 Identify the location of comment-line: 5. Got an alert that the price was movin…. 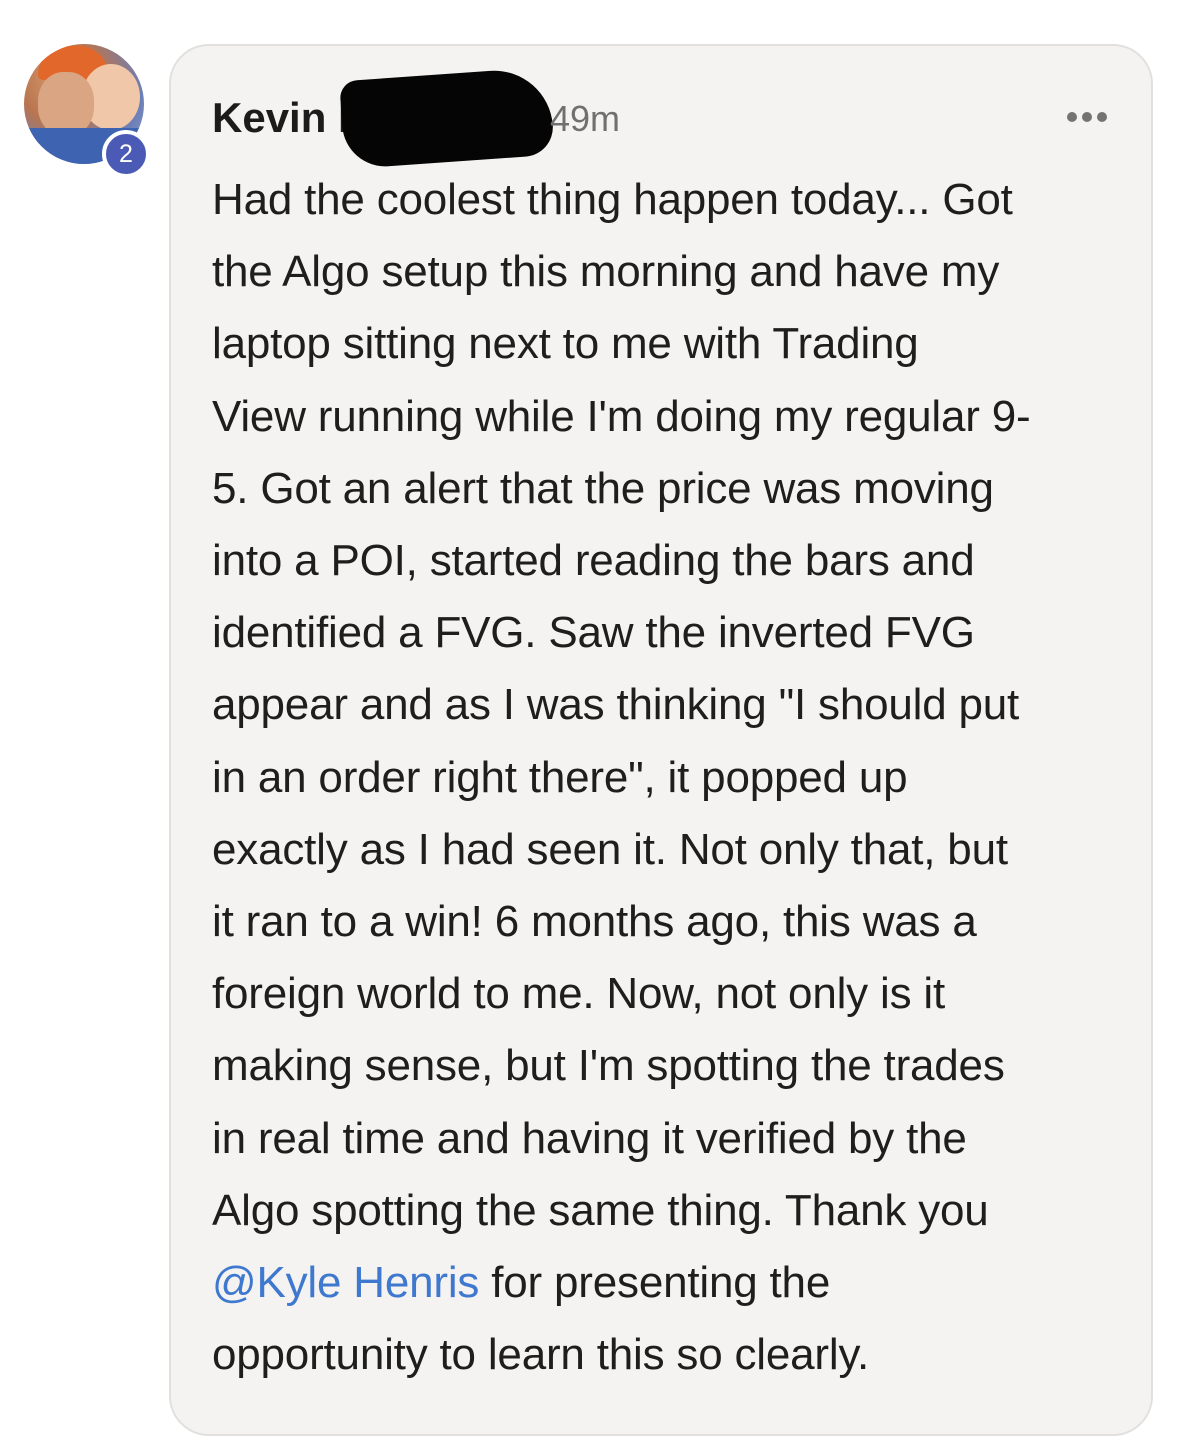
(603, 488).